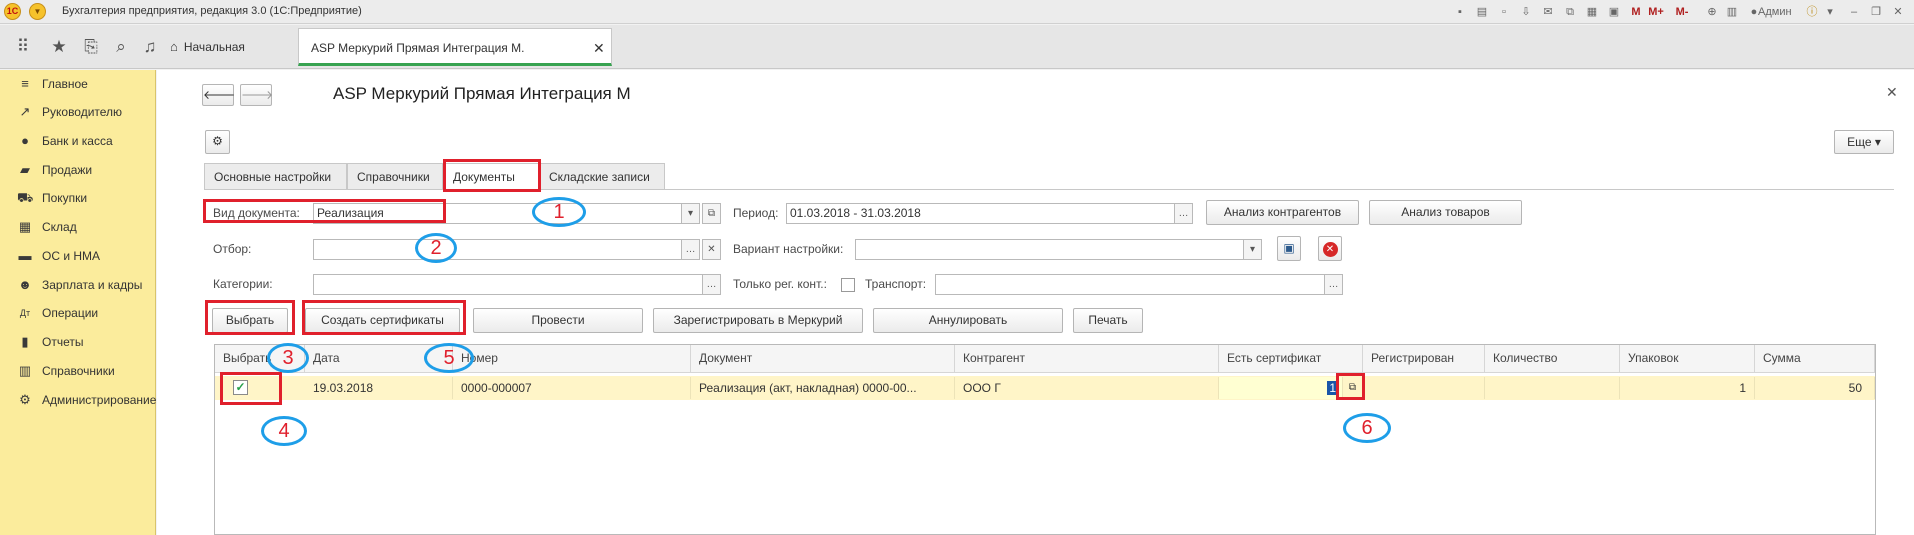 The height and width of the screenshot is (535, 1914). What do you see at coordinates (78, 112) in the screenshot?
I see `sidebar-item-manager: ↗ Руководителю` at bounding box center [78, 112].